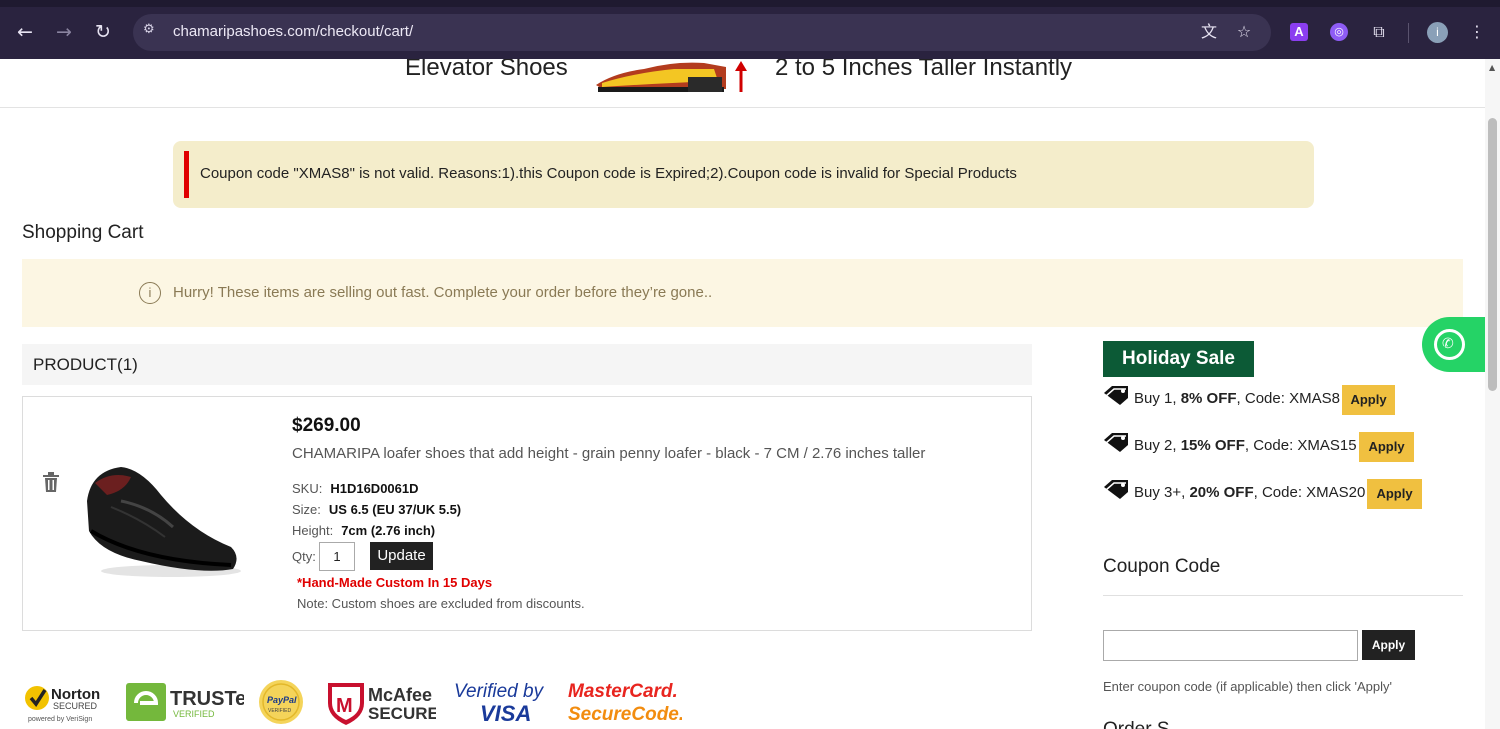 This screenshot has height=729, width=1500. I want to click on toolbar-separator, so click(1408, 33).